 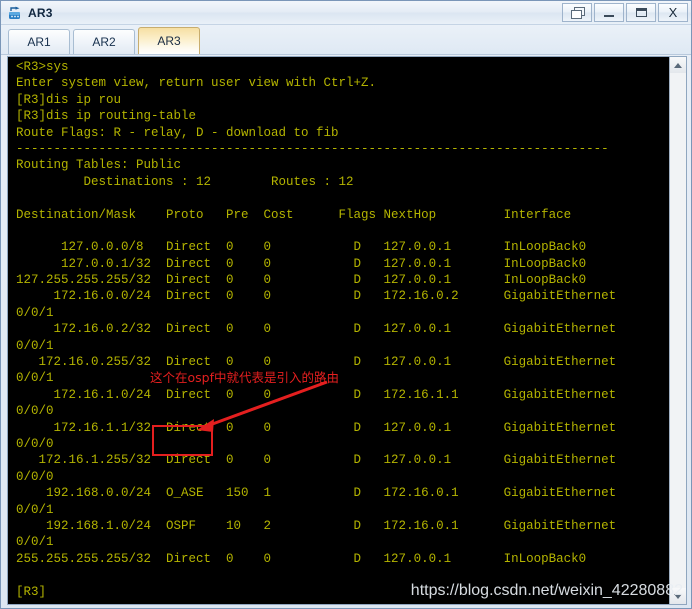 I want to click on router-icon, so click(x=15, y=13).